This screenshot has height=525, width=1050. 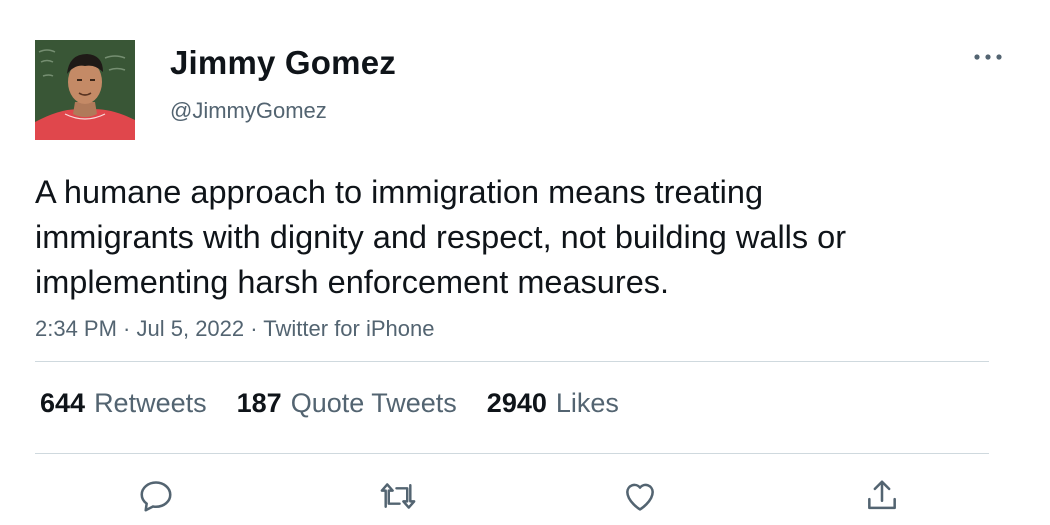 I want to click on likes-stat: 2940 Likes, so click(x=553, y=403).